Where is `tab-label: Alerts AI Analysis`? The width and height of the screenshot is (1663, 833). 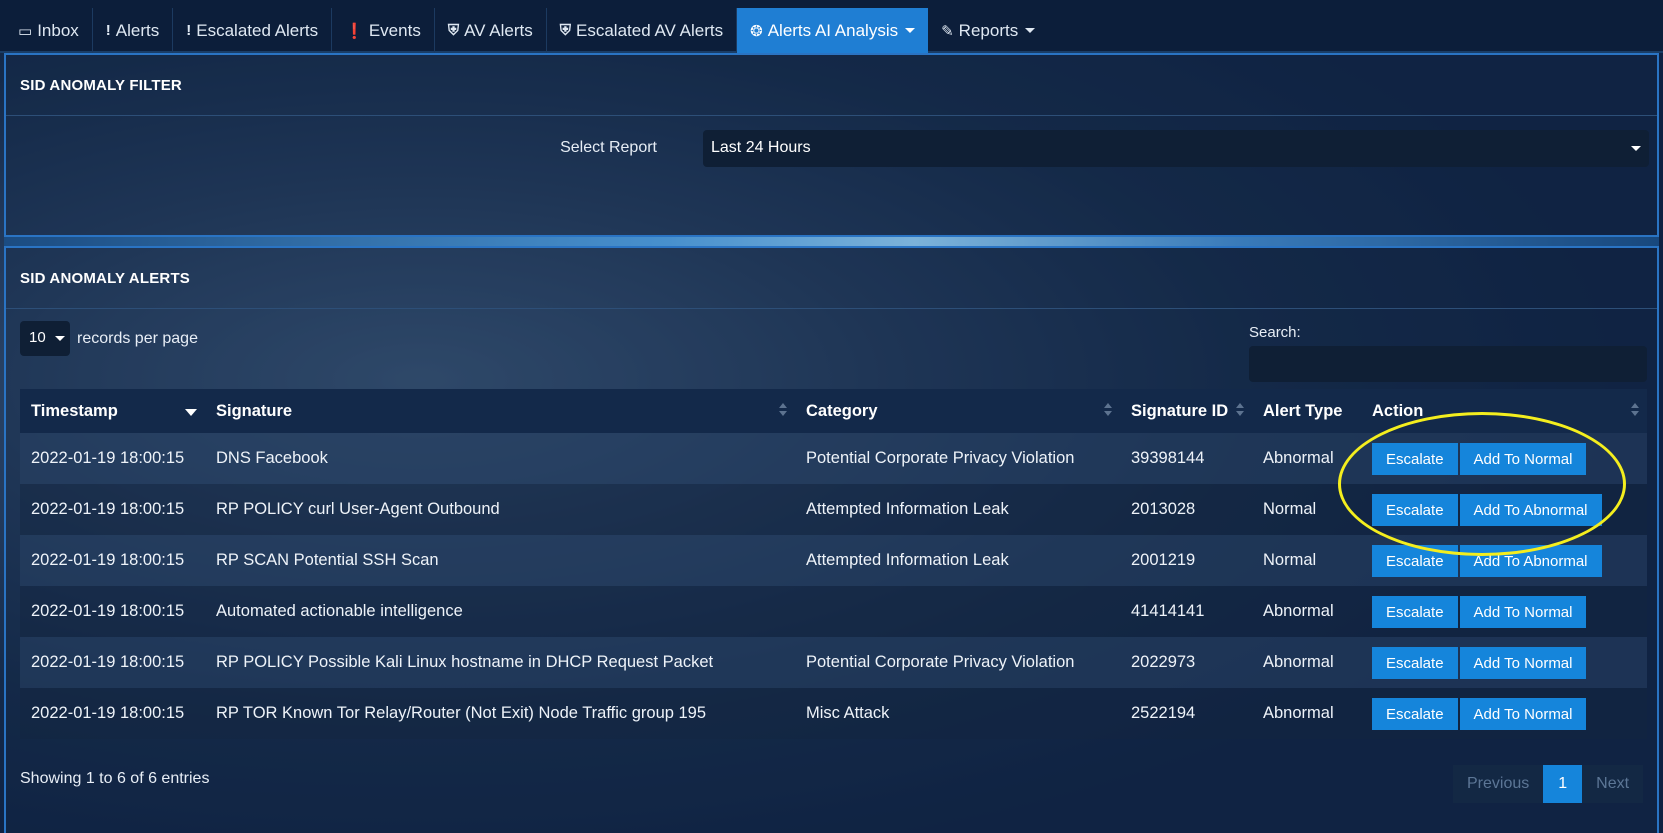
tab-label: Alerts AI Analysis is located at coordinates (833, 30).